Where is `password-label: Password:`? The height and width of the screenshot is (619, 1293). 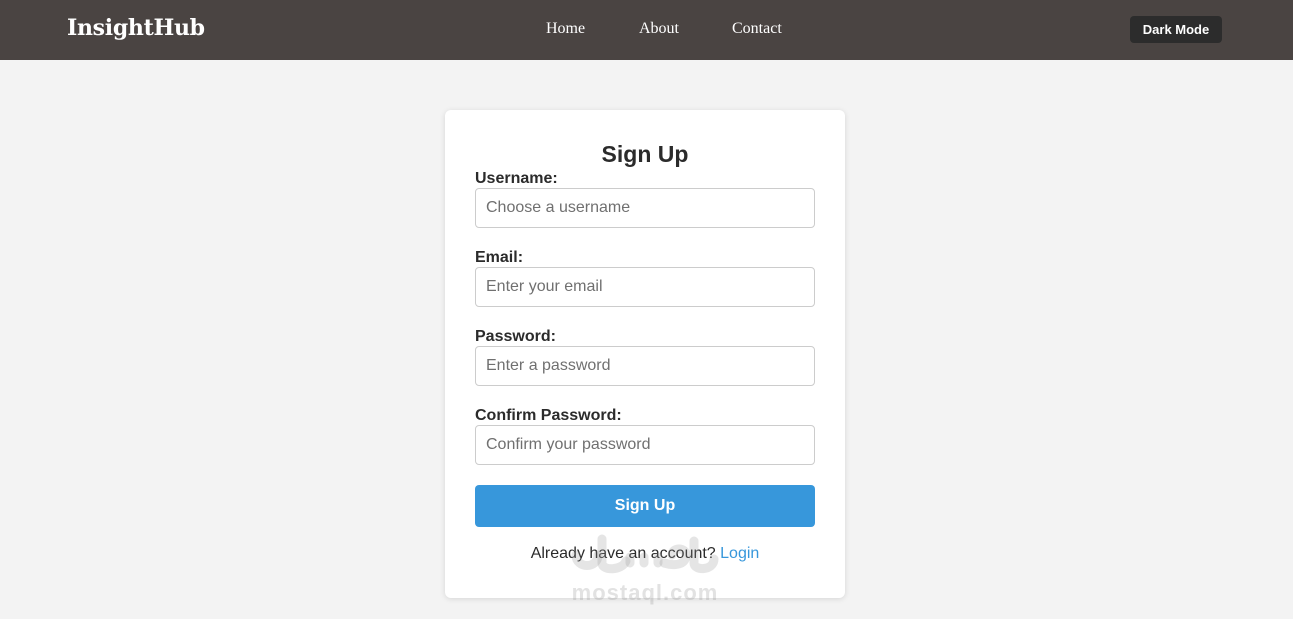
password-label: Password: is located at coordinates (515, 336).